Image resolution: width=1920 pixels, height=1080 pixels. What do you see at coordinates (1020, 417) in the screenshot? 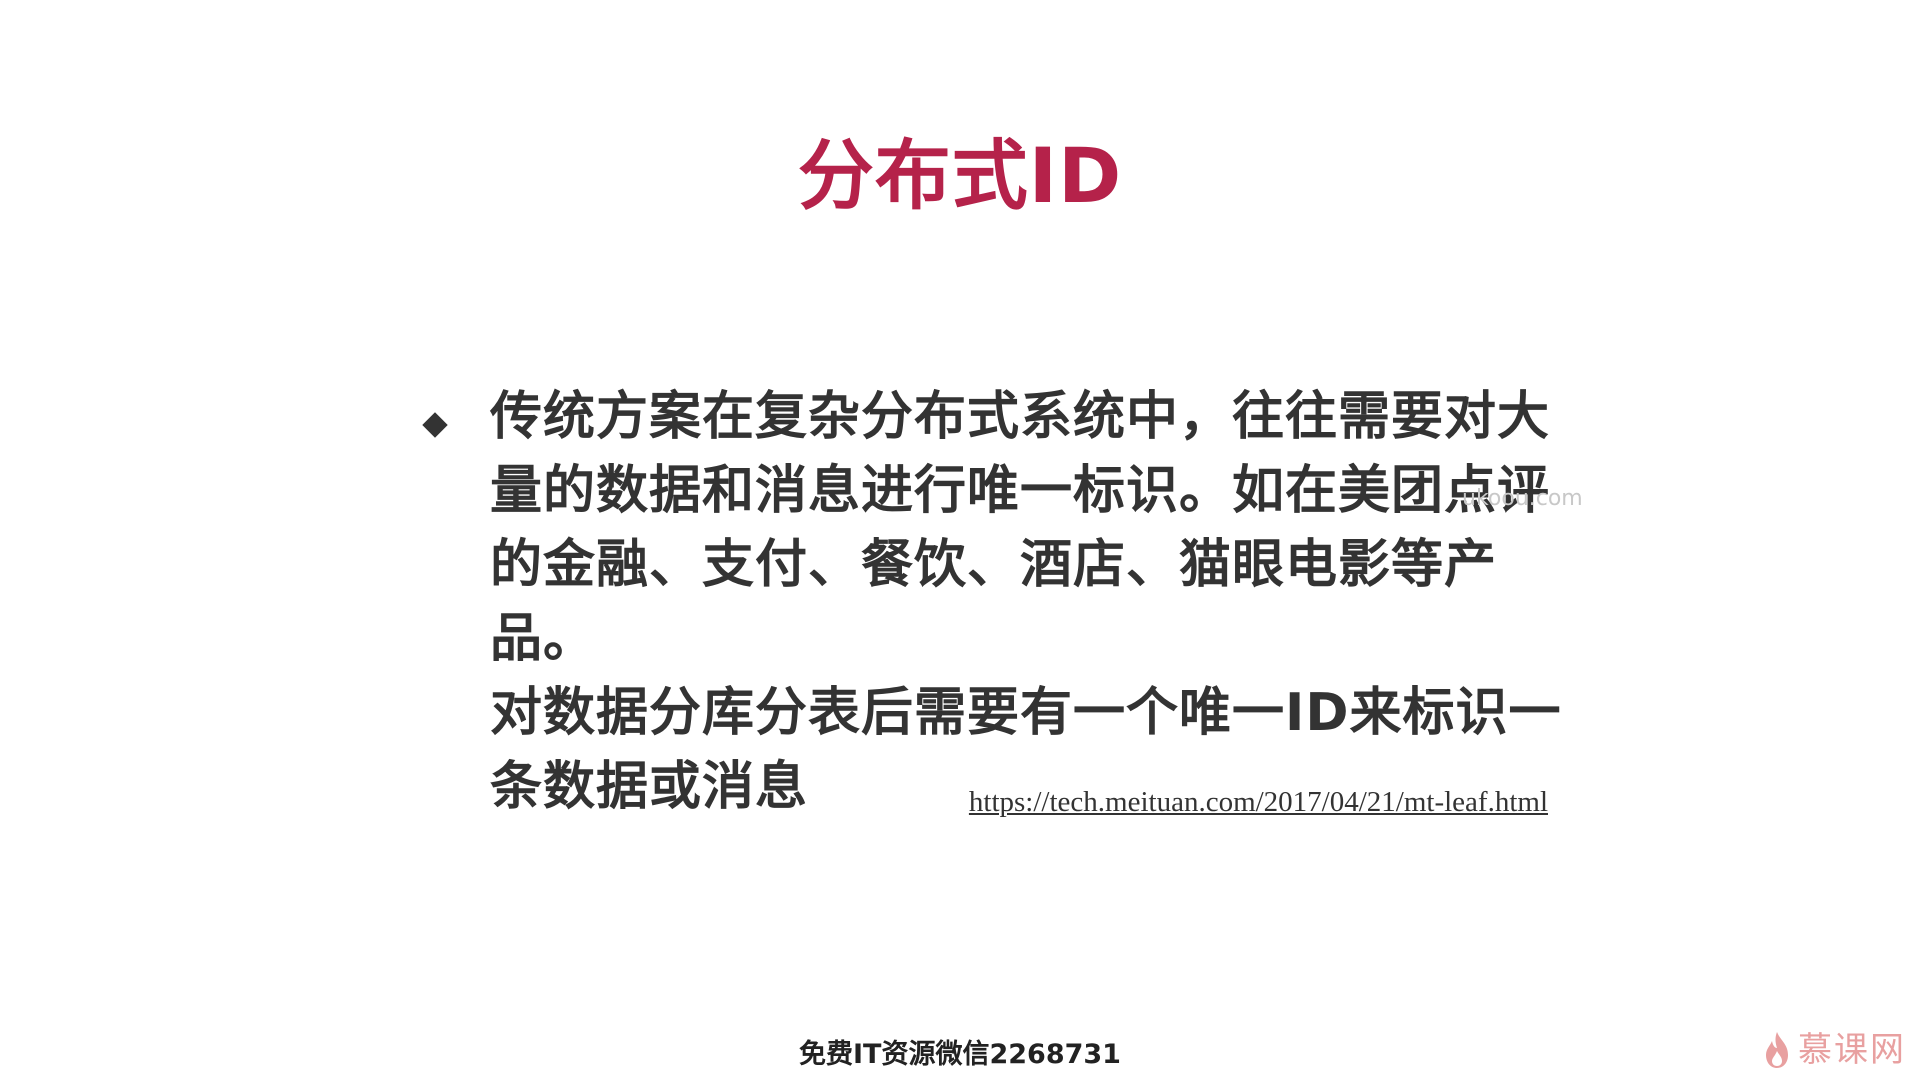
I see `bullet-line: 传统方案在复杂分布式系统中，往往需要对大` at bounding box center [1020, 417].